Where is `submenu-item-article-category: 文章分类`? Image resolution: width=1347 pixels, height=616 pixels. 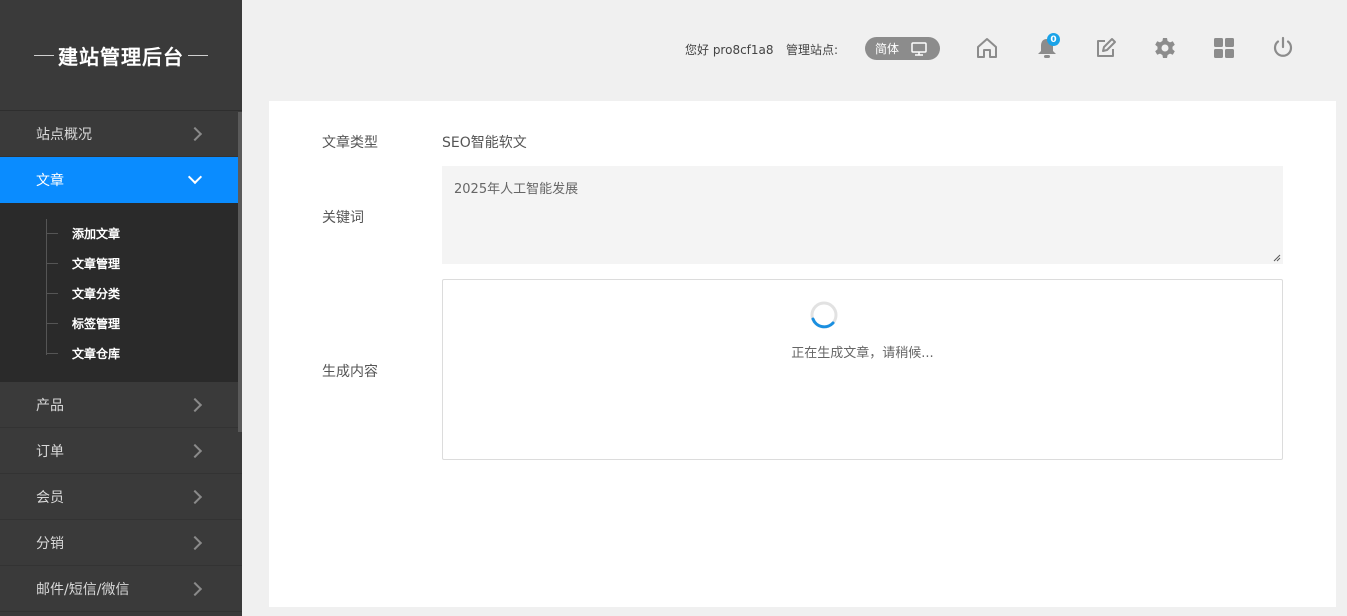 submenu-item-article-category: 文章分类 is located at coordinates (121, 293).